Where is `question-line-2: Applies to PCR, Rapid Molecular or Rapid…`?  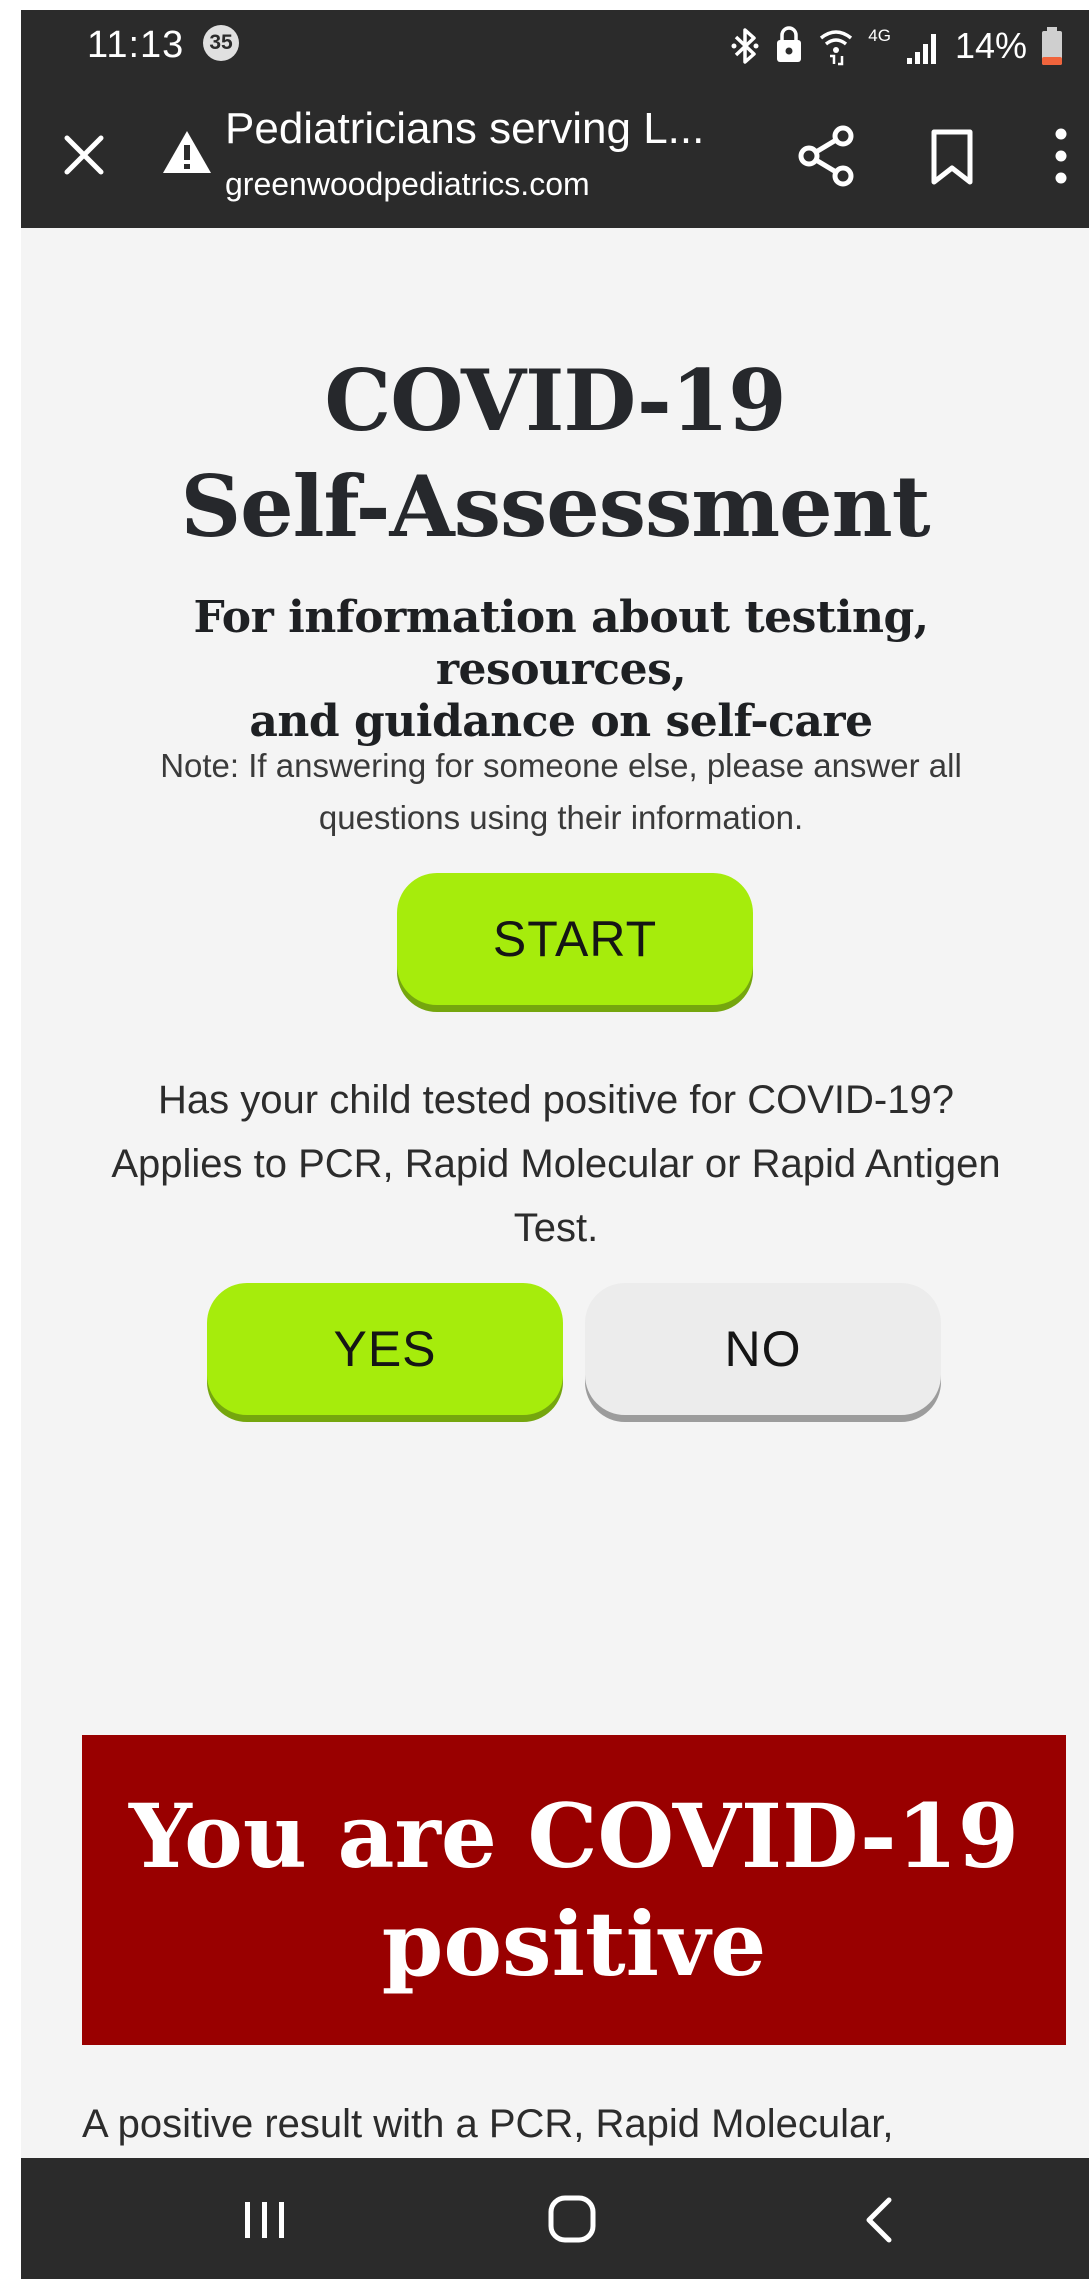 question-line-2: Applies to PCR, Rapid Molecular or Rapid… is located at coordinates (556, 1164).